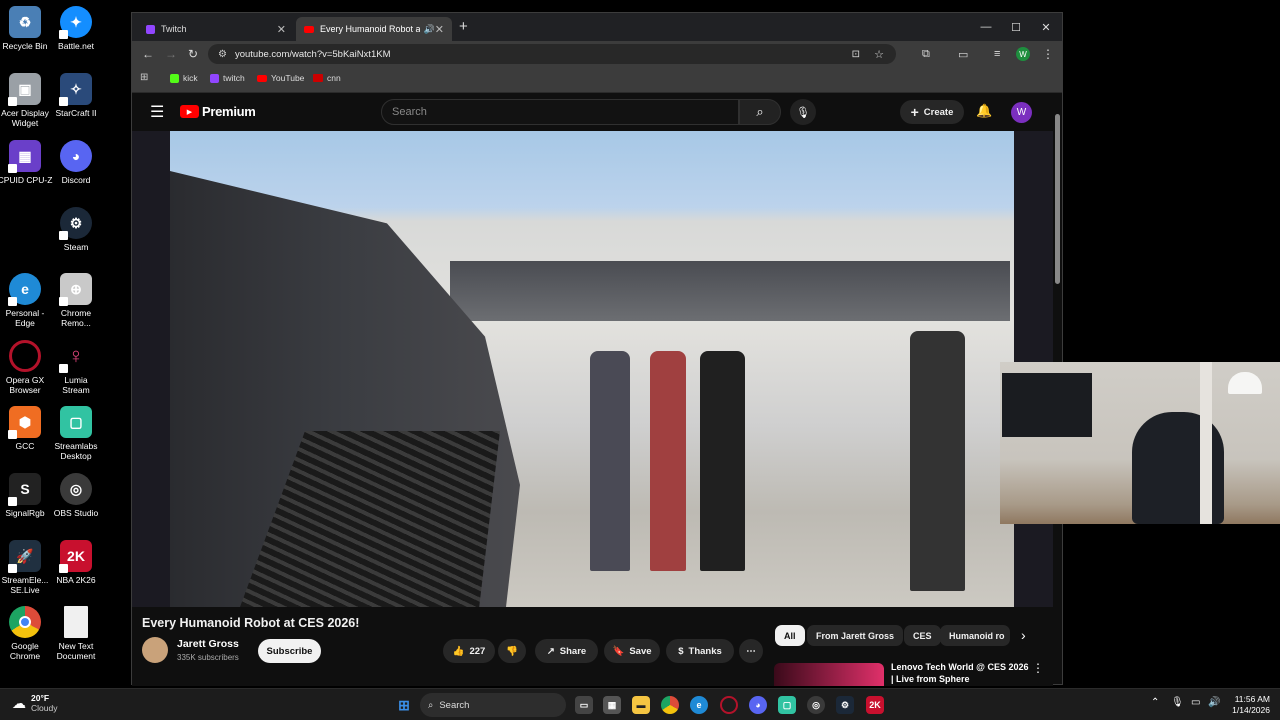 This screenshot has width=1280, height=720. Describe the element at coordinates (227, 78) in the screenshot. I see `bookmark-twitch: twitch` at that location.